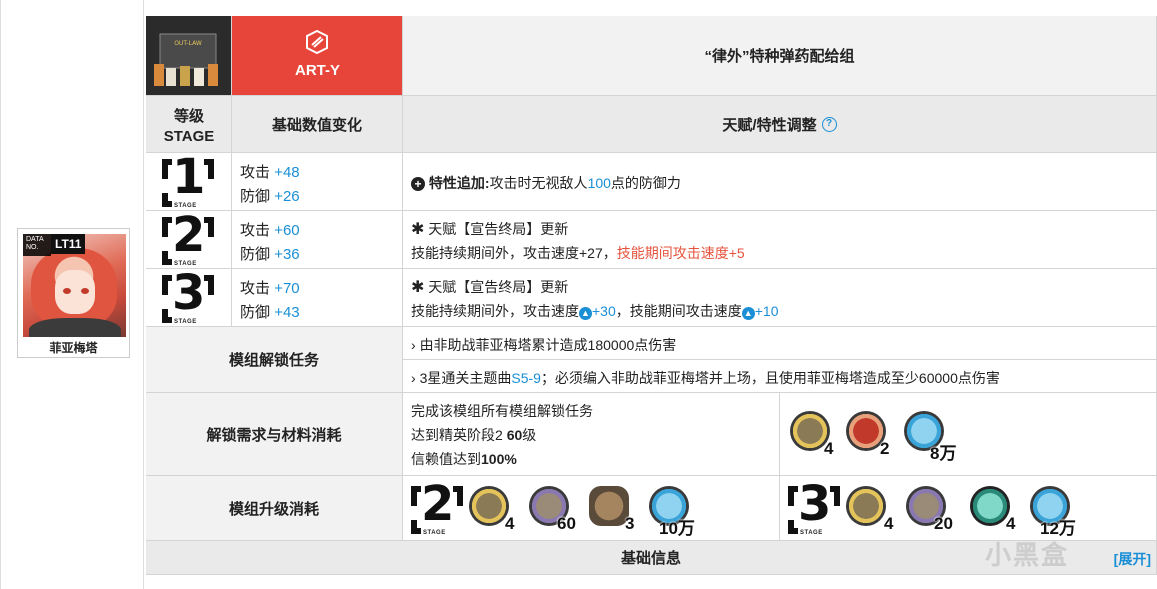  What do you see at coordinates (37, 245) in the screenshot?
I see `data-no-tag: DATA NO.` at bounding box center [37, 245].